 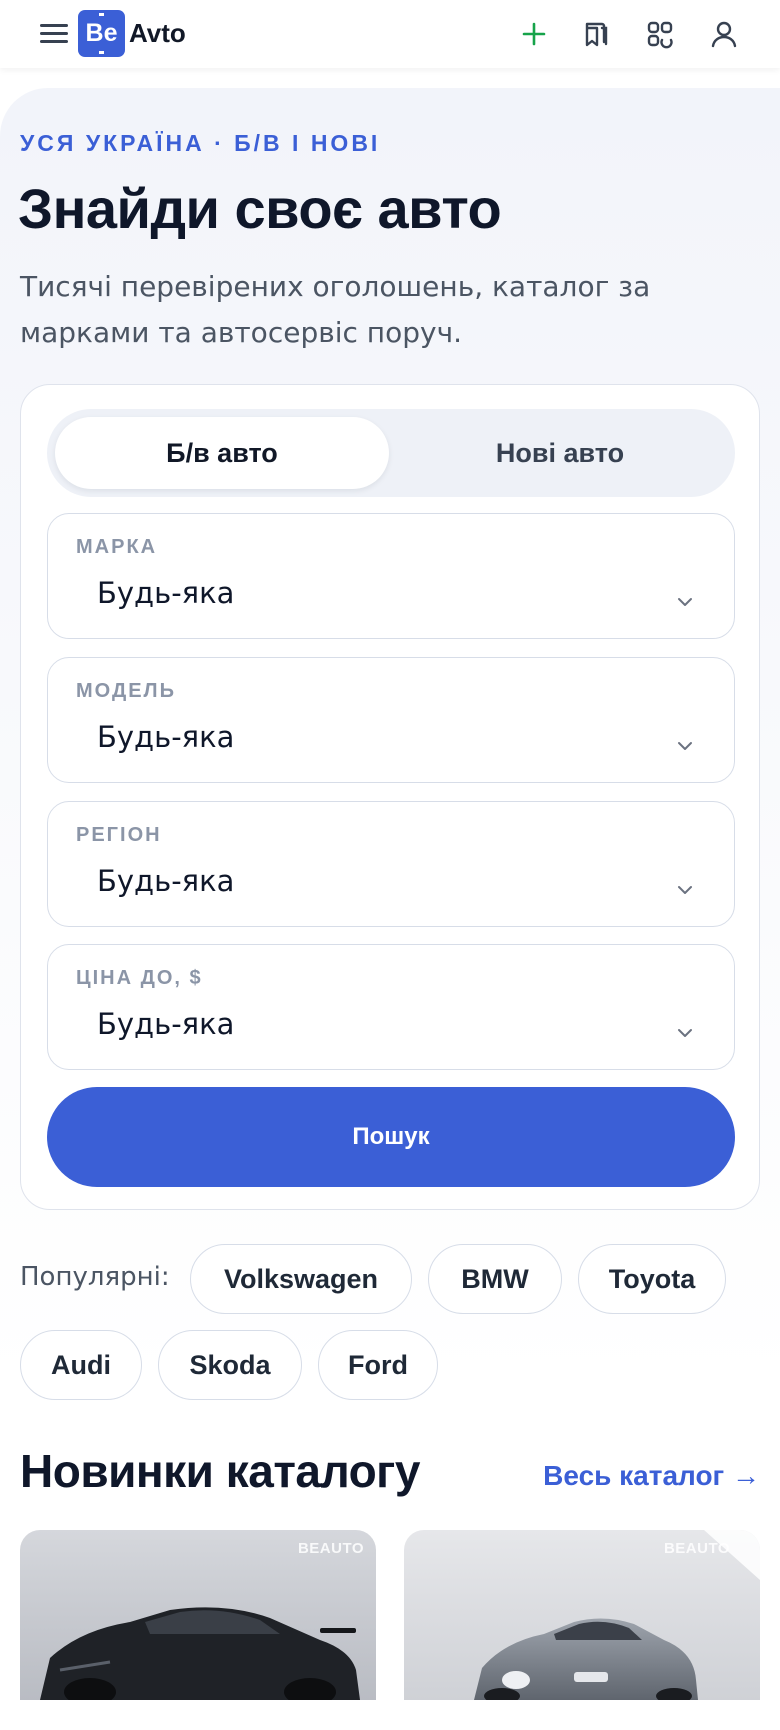 What do you see at coordinates (117, 547) in the screenshot?
I see `brand-label: МАРКА` at bounding box center [117, 547].